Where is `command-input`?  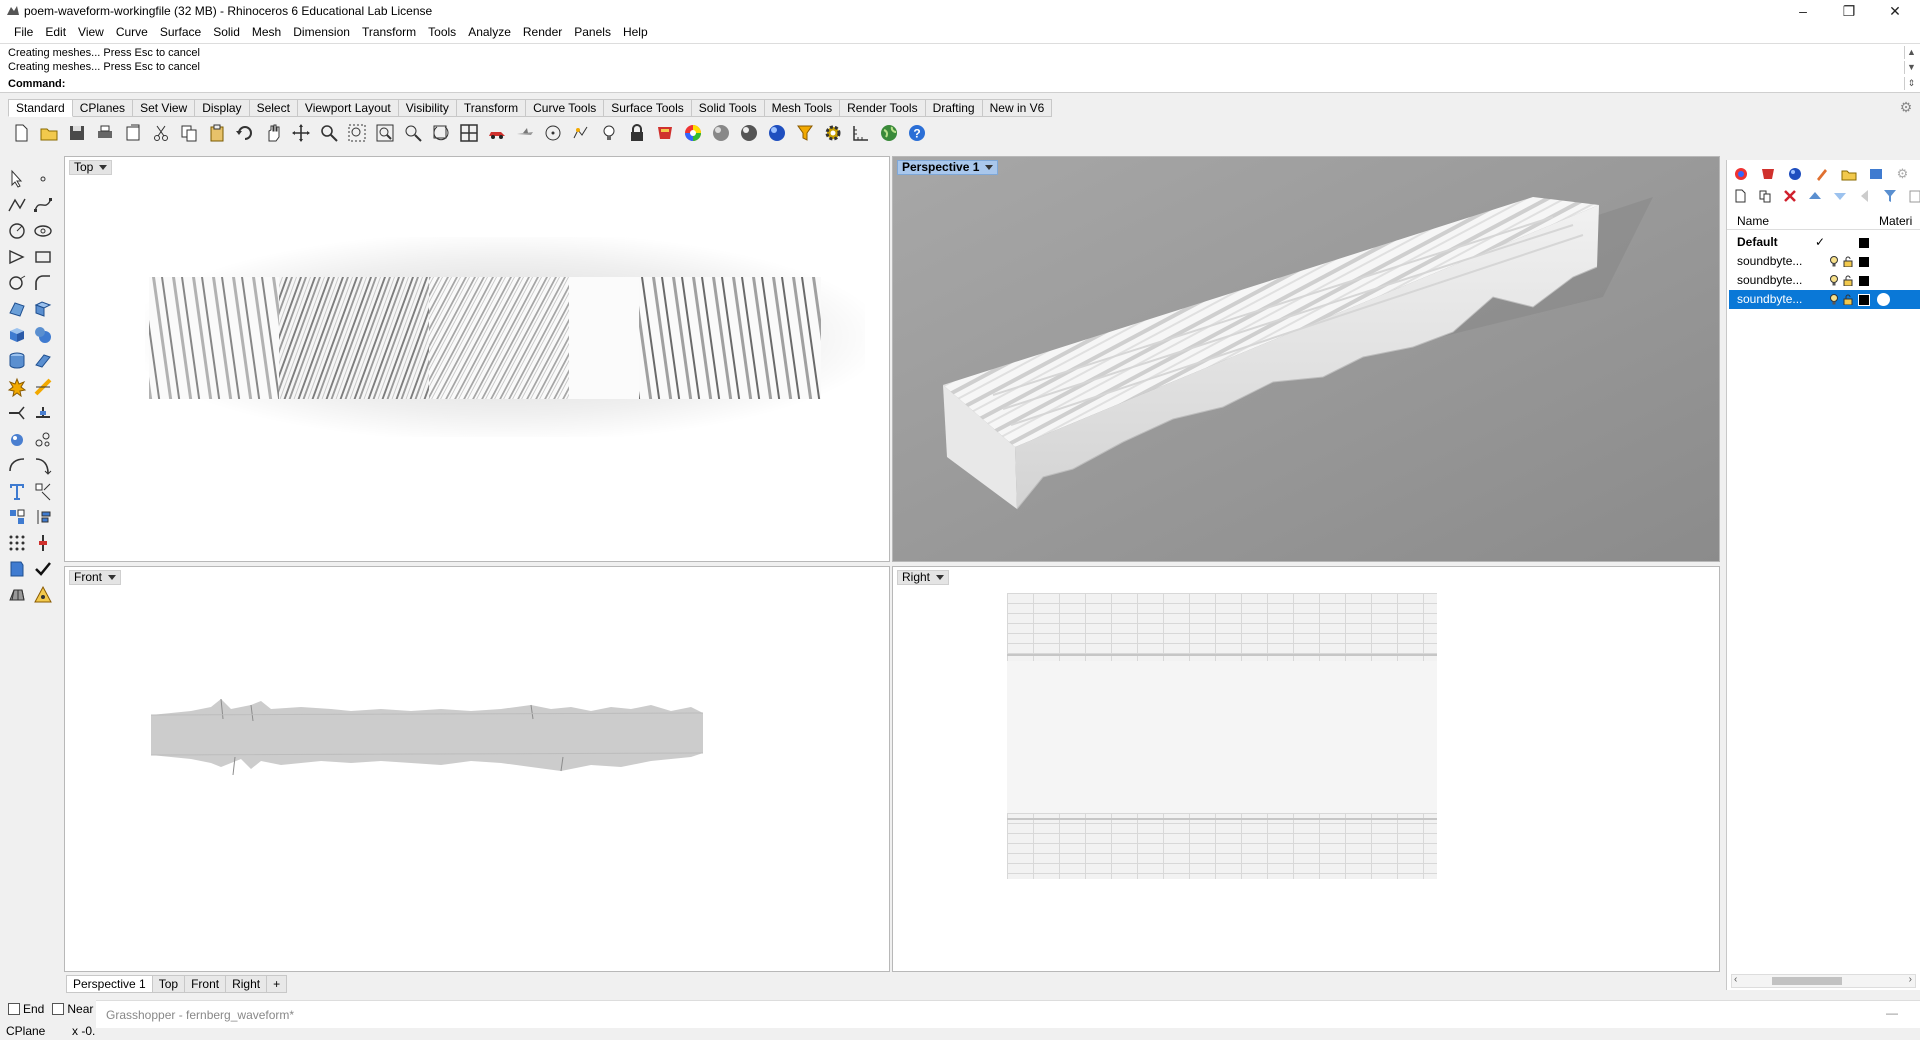 command-input is located at coordinates (985, 84).